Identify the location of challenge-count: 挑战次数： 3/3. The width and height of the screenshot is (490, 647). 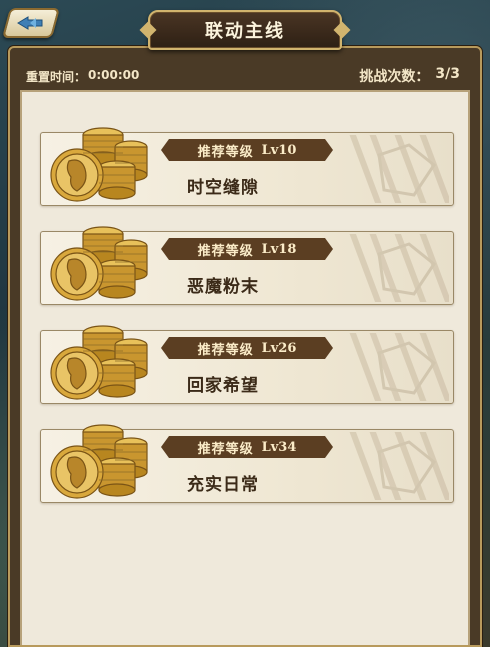
(409, 76).